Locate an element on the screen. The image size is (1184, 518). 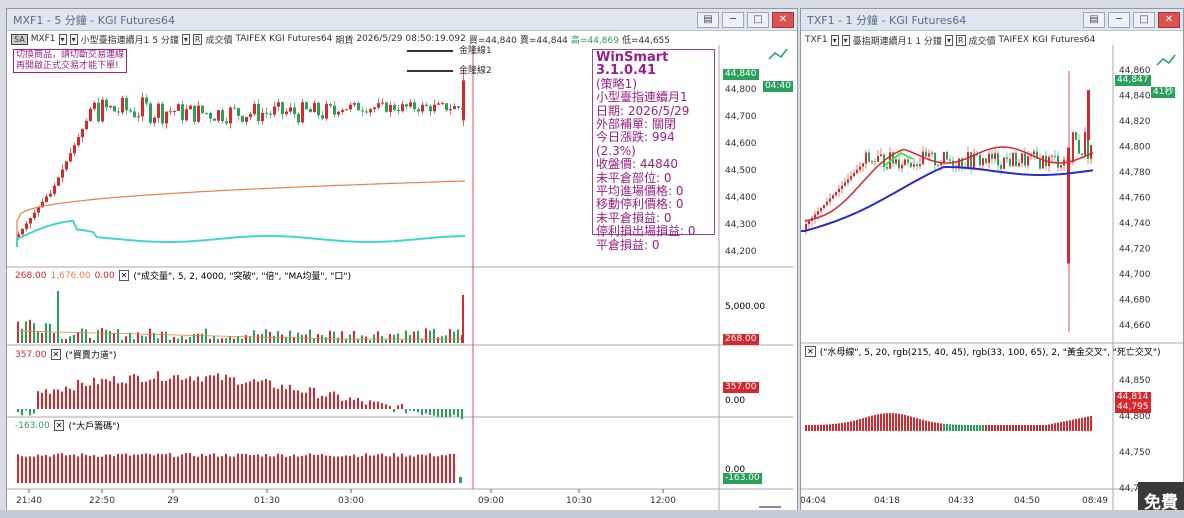
indicator-close-icon: ✕ is located at coordinates (810, 351).